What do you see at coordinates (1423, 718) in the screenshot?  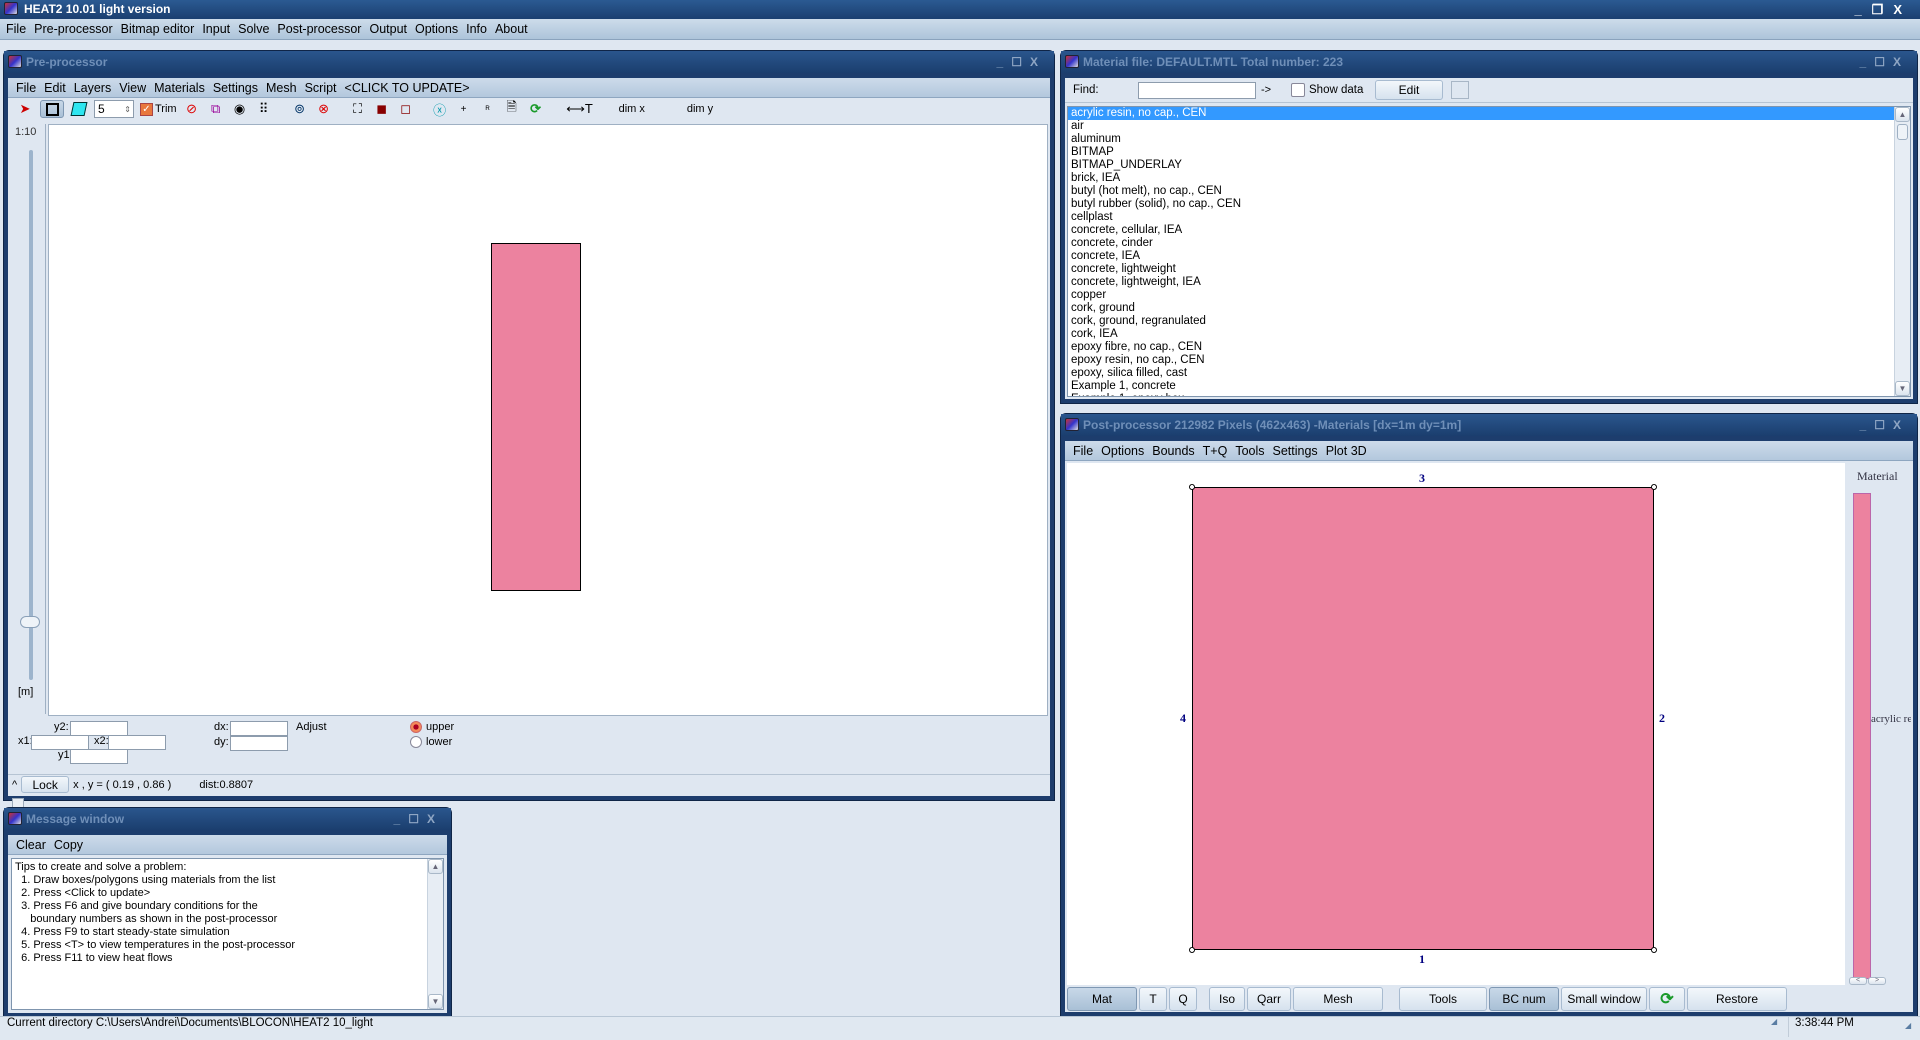 I see `material-region` at bounding box center [1423, 718].